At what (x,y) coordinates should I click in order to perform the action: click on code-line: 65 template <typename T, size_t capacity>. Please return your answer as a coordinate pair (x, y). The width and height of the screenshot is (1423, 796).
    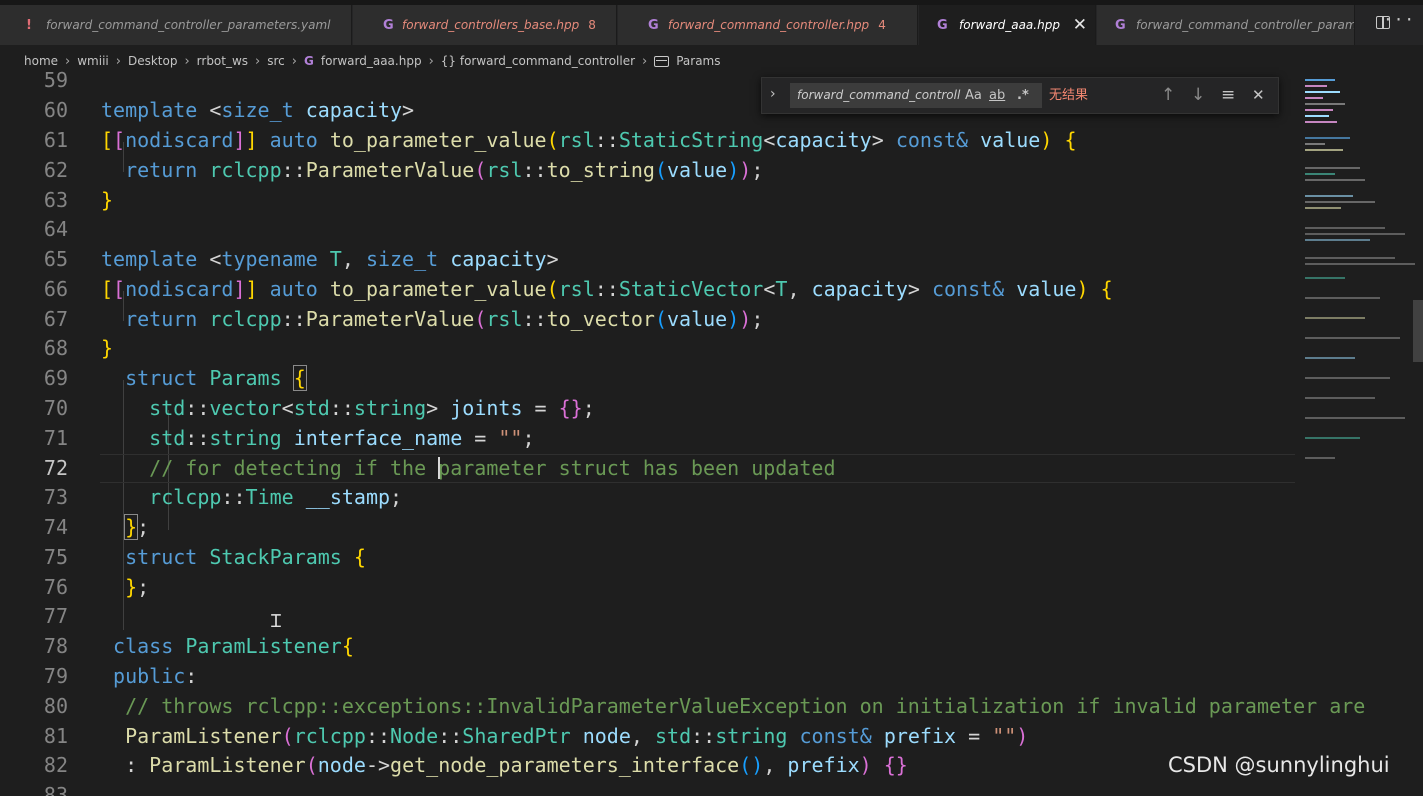
    Looking at the image, I should click on (650, 260).